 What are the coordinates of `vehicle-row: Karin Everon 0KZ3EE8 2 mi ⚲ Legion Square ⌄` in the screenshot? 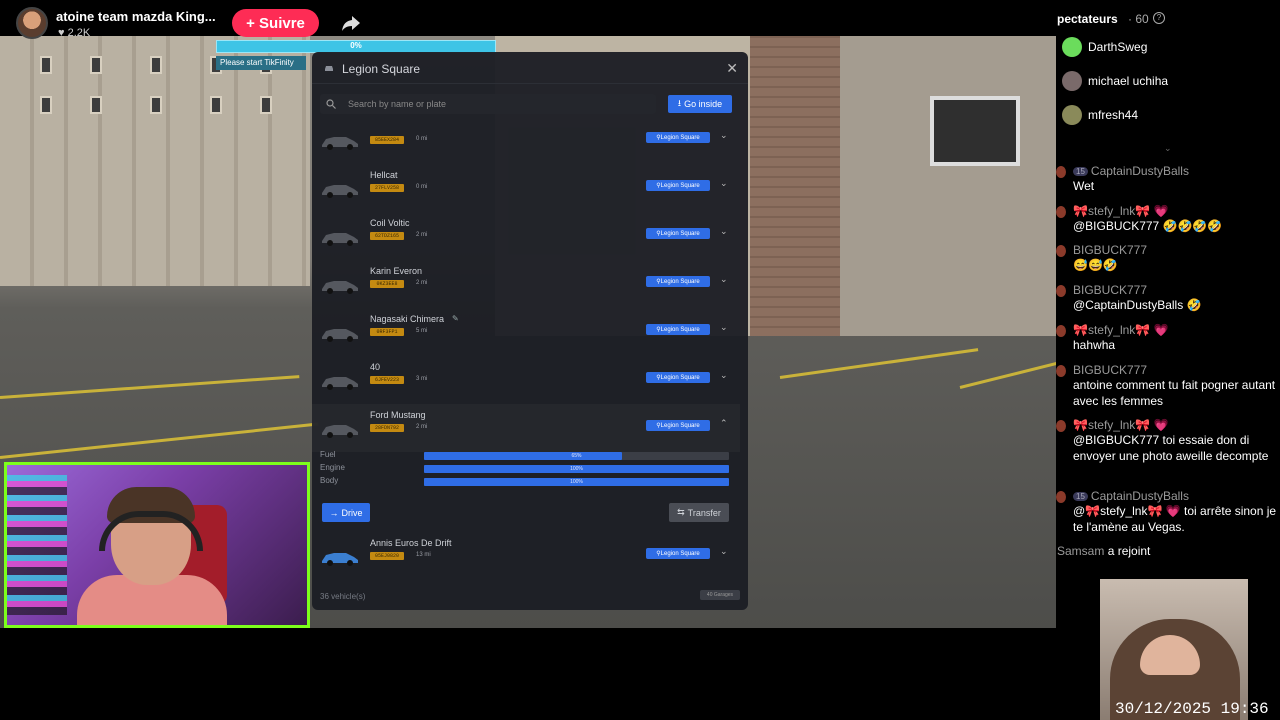 It's located at (526, 284).